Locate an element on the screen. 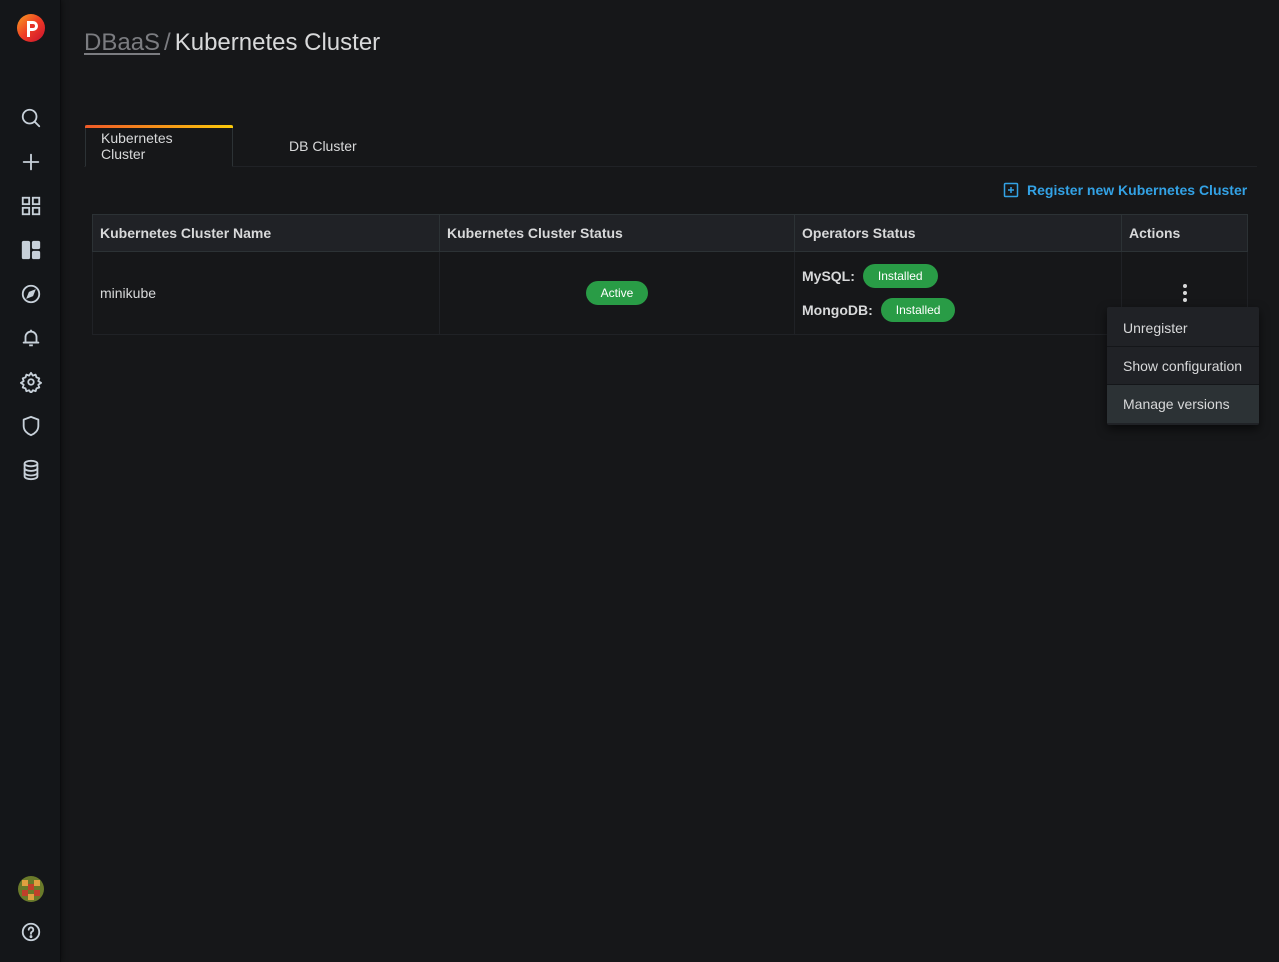 This screenshot has height=962, width=1279. column-header-operators: Operators Status is located at coordinates (958, 233).